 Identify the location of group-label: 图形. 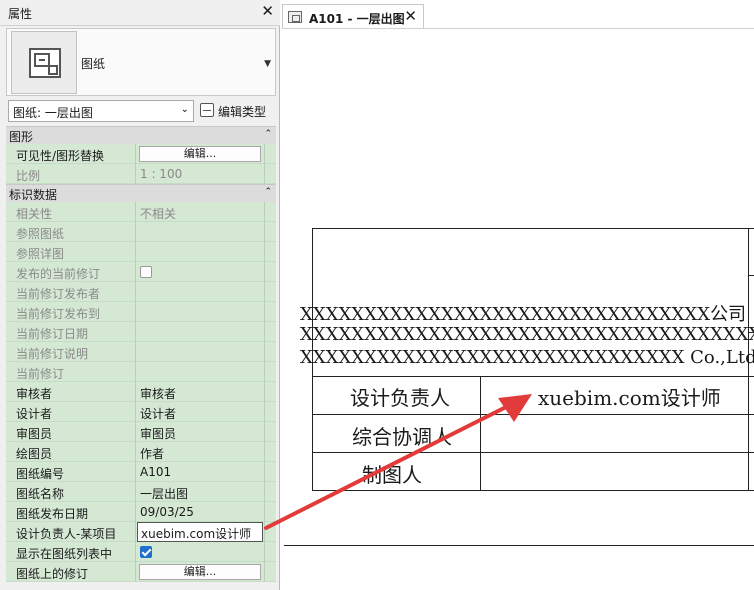
(21, 137).